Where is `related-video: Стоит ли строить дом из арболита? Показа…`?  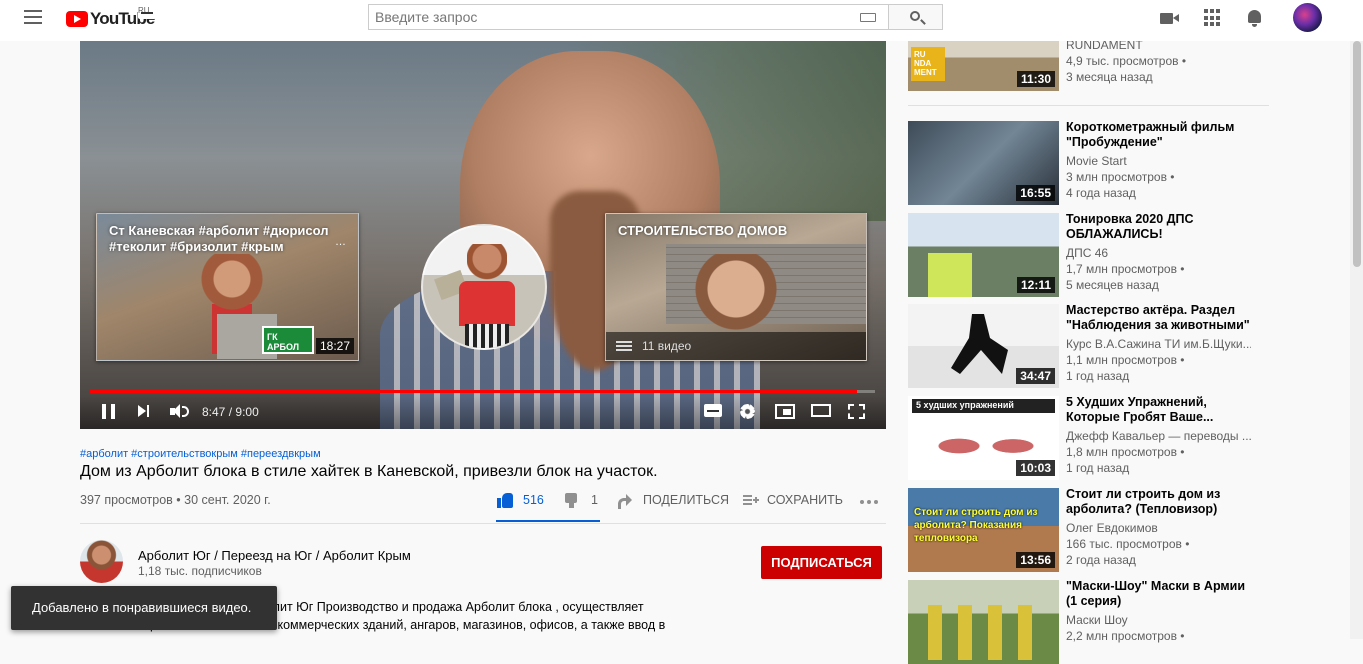
related-video: Стоит ли строить дом из арболита? Показа… is located at coordinates (1088, 529).